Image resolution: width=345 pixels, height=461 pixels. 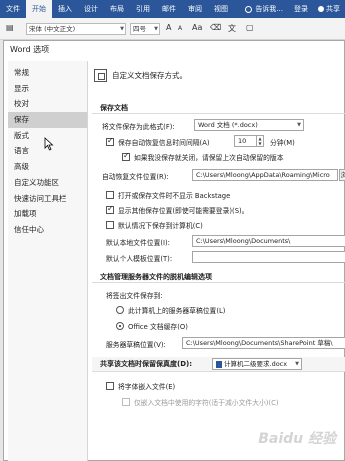 What do you see at coordinates (138, 127) in the screenshot?
I see `format-label: 将文件保存为此格式(F):` at bounding box center [138, 127].